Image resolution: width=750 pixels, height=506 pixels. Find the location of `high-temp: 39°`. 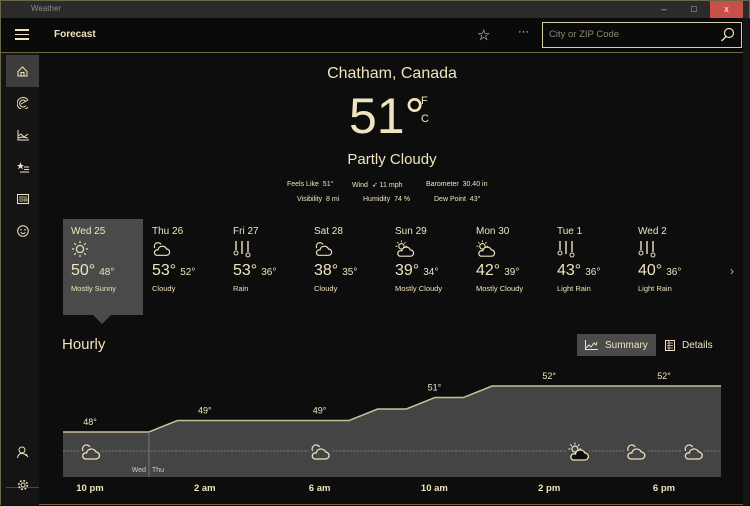

high-temp: 39° is located at coordinates (407, 270).